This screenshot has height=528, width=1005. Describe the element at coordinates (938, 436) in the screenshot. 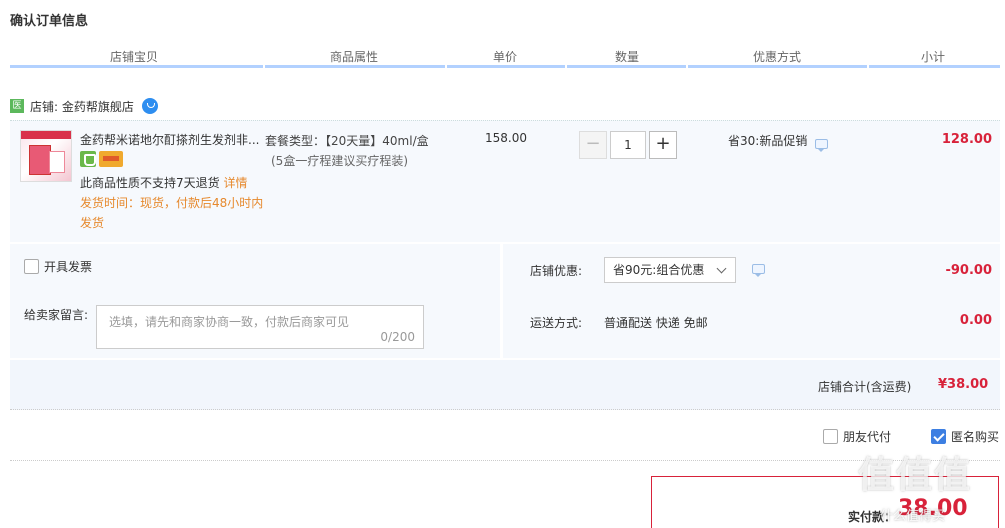

I see `anonymous-checkbox` at that location.